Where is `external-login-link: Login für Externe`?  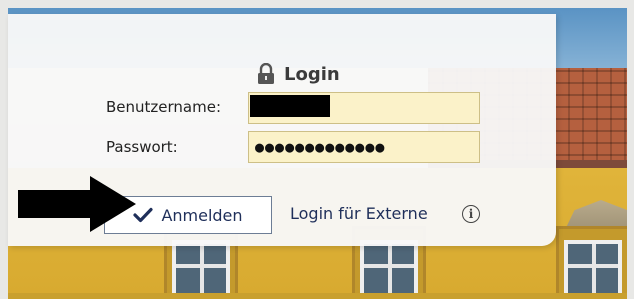 external-login-link: Login für Externe is located at coordinates (359, 213).